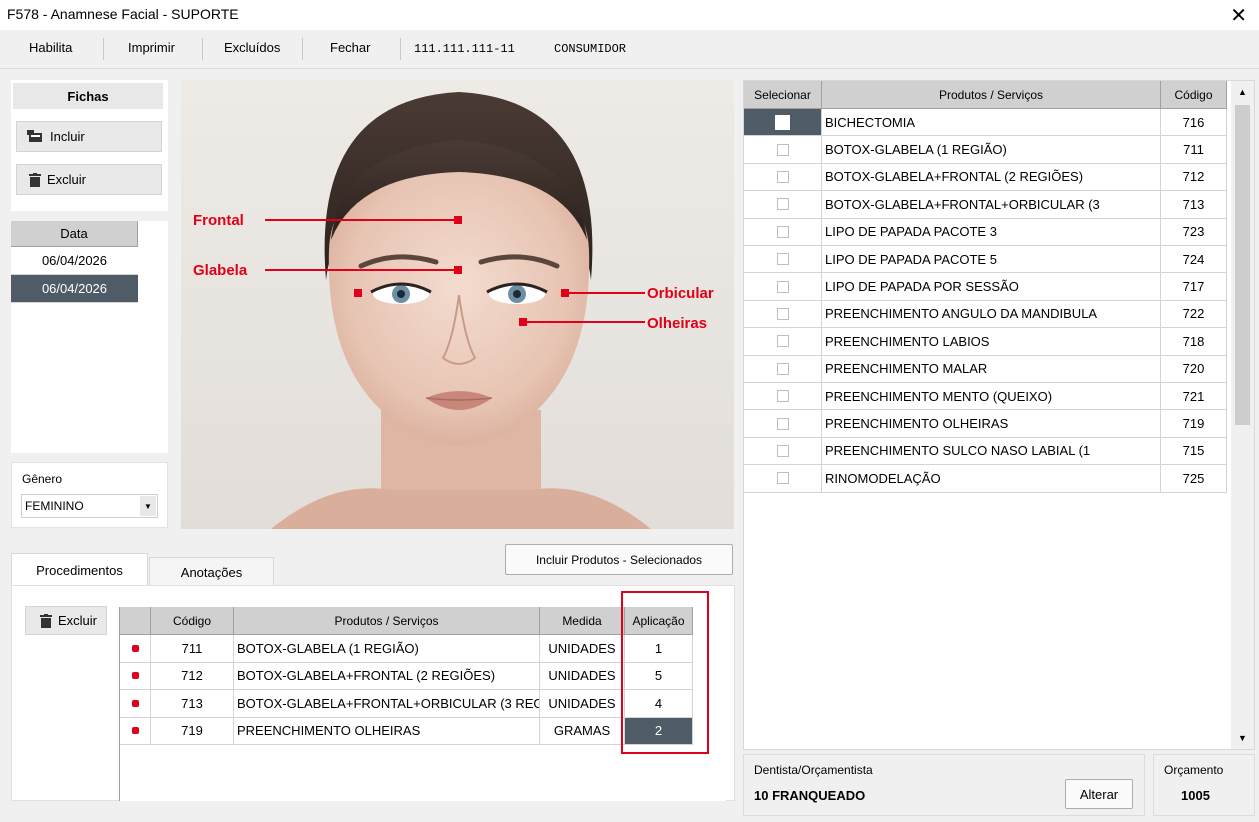 The width and height of the screenshot is (1259, 822). Describe the element at coordinates (192, 676) in the screenshot. I see `proc-codigo-cell: 712` at that location.